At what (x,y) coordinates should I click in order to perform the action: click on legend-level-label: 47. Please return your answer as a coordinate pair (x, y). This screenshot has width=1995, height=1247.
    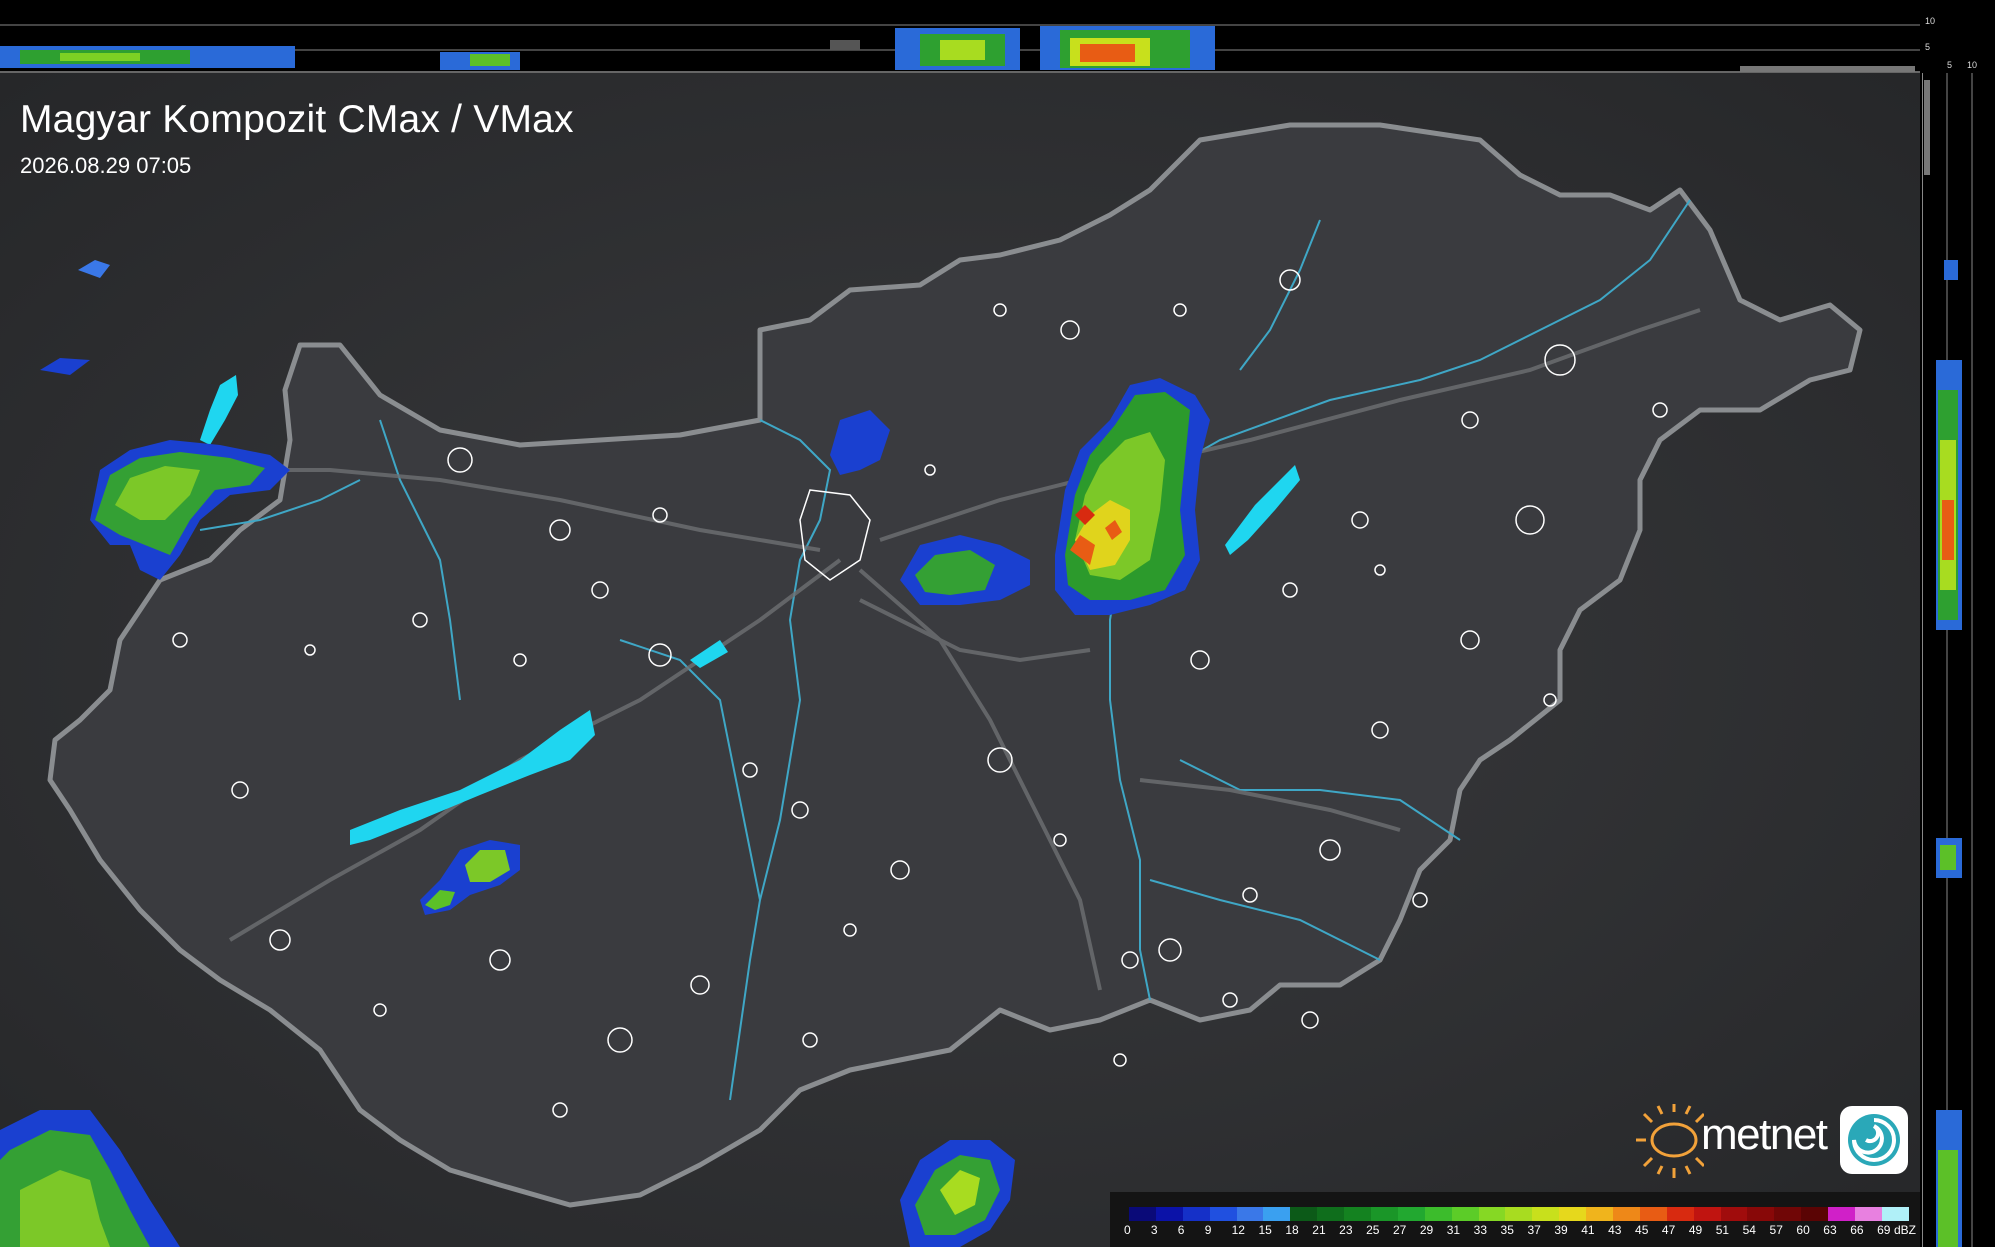
    Looking at the image, I should click on (1668, 1230).